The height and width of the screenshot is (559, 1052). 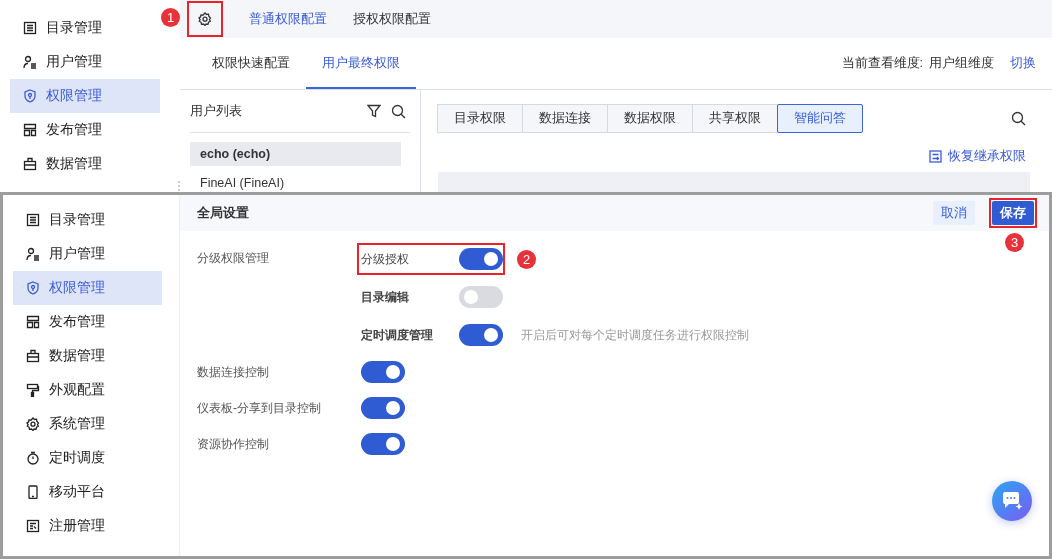 What do you see at coordinates (233, 258) in the screenshot?
I see `setting-label: 分级权限管理` at bounding box center [233, 258].